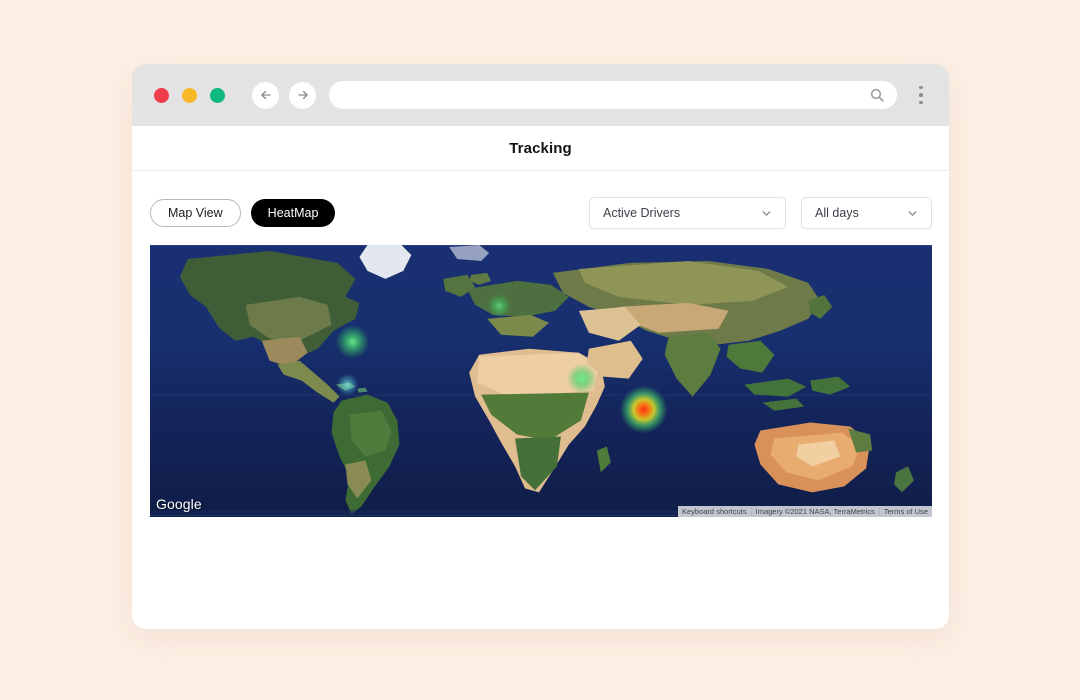 Image resolution: width=1080 pixels, height=700 pixels. What do you see at coordinates (352, 341) in the screenshot?
I see `hotspot-us-east-coast` at bounding box center [352, 341].